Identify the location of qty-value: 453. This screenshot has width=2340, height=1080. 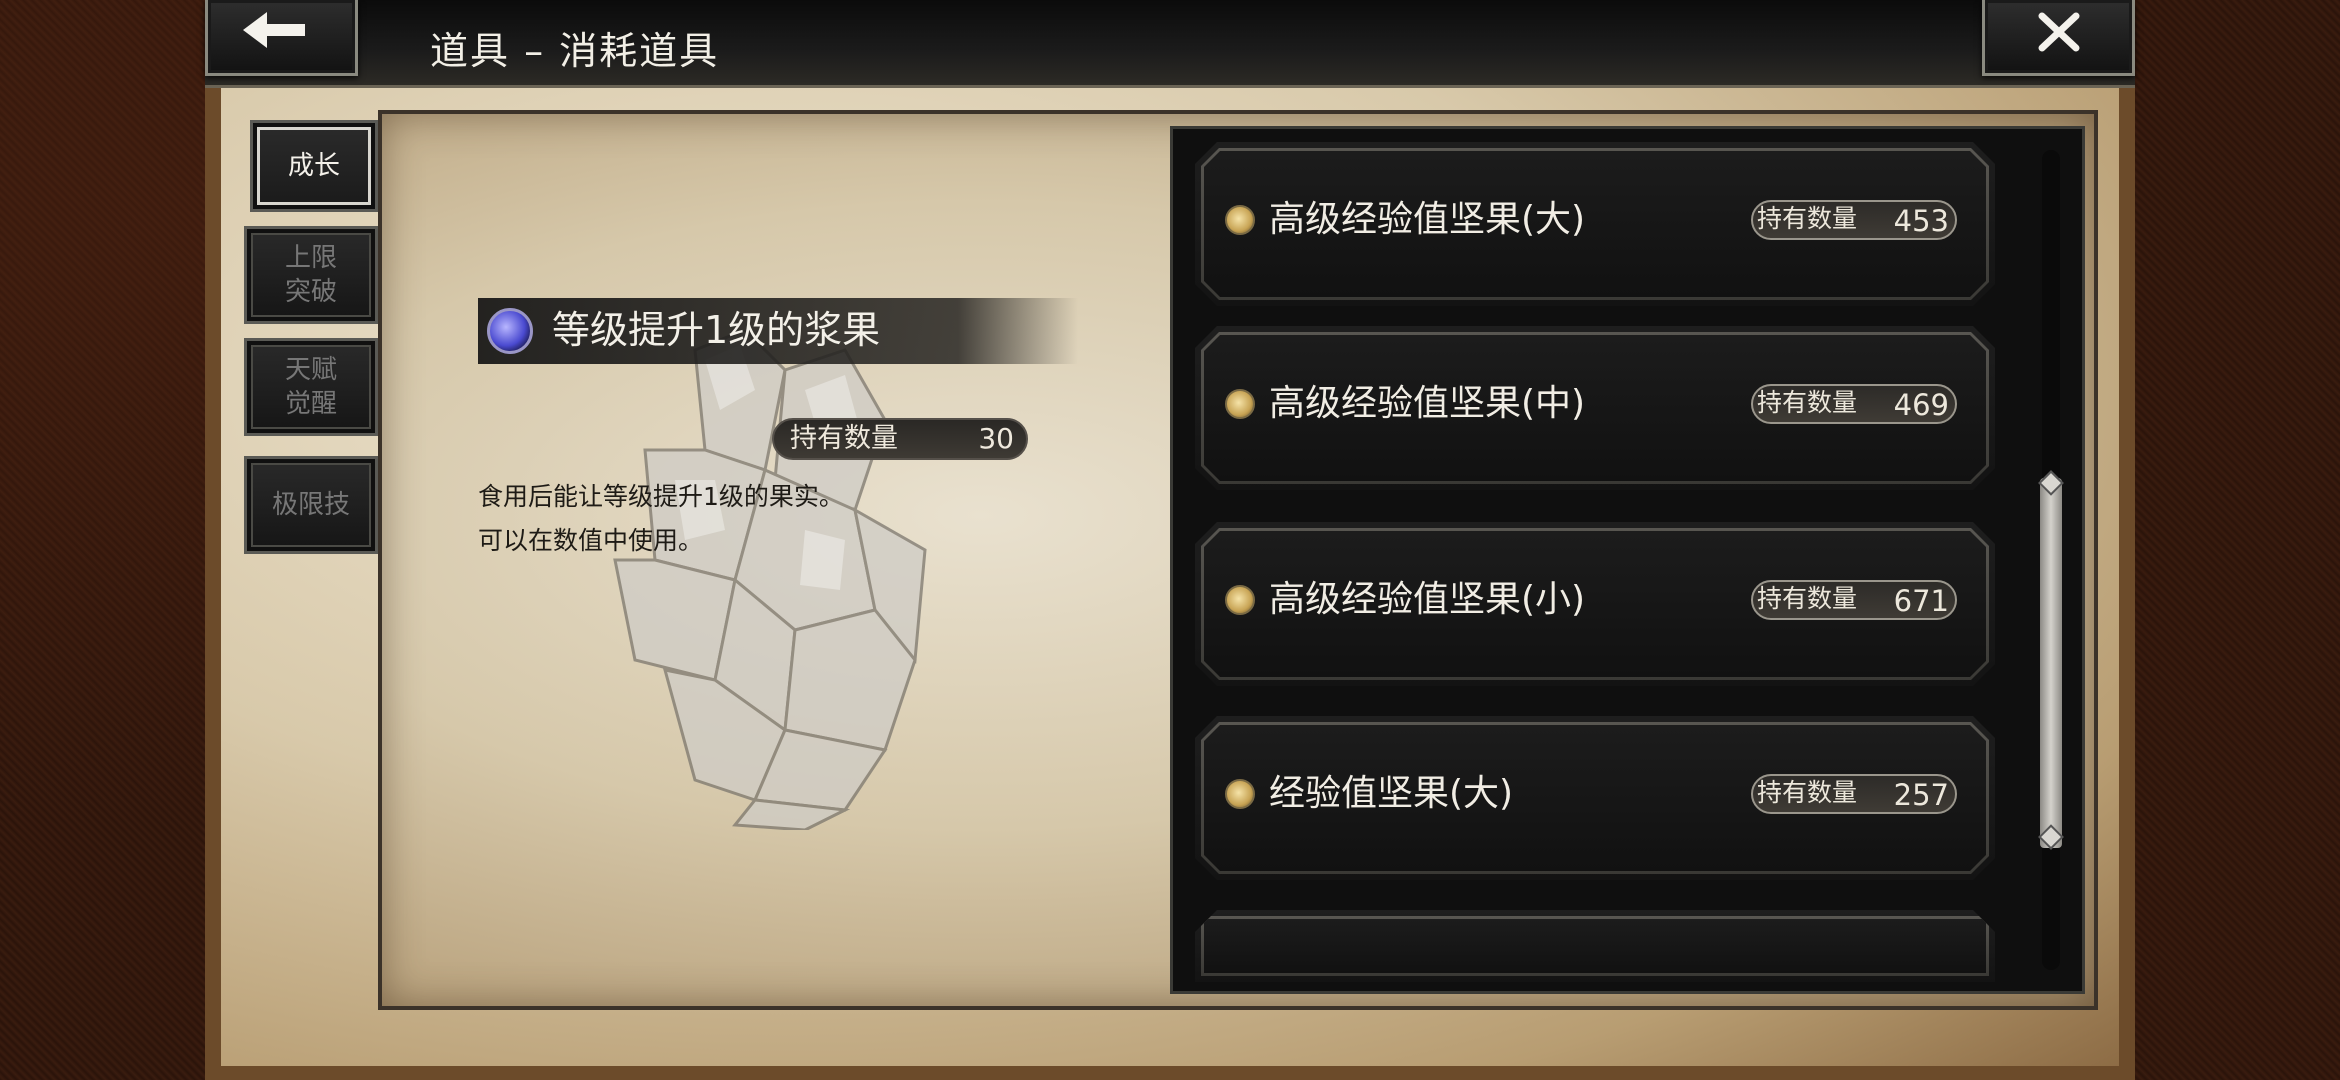
(1921, 221).